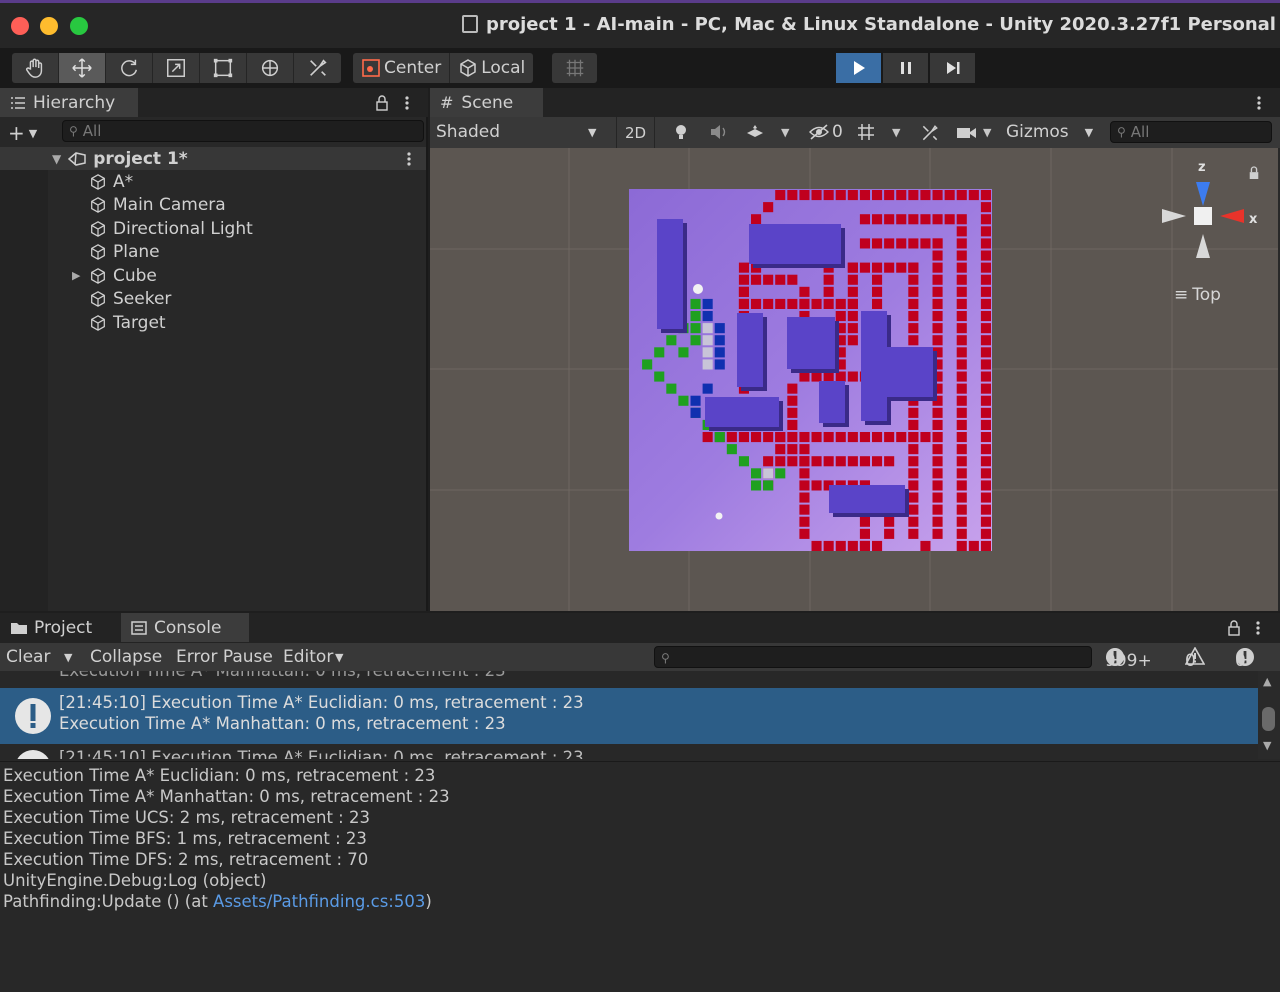 The width and height of the screenshot is (1280, 992). Describe the element at coordinates (1196, 659) in the screenshot. I see `warning-count-toggle: 0` at that location.